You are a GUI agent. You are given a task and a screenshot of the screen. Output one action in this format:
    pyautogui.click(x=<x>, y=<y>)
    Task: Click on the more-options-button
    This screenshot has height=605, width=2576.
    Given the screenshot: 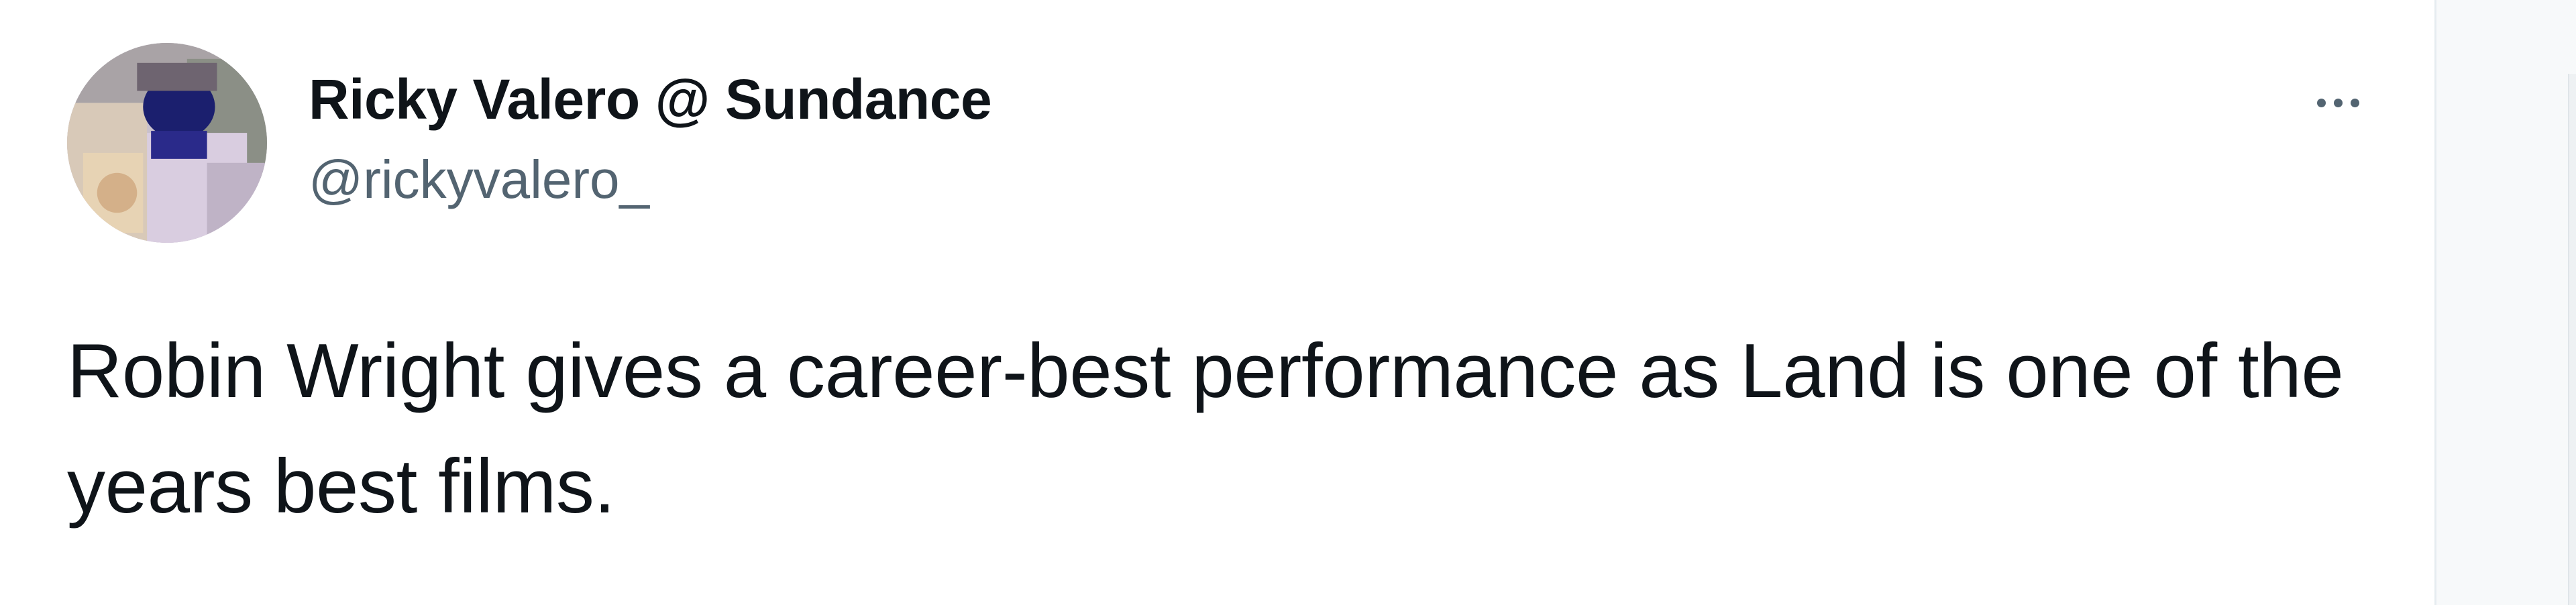 What is the action you would take?
    pyautogui.click(x=2338, y=102)
    